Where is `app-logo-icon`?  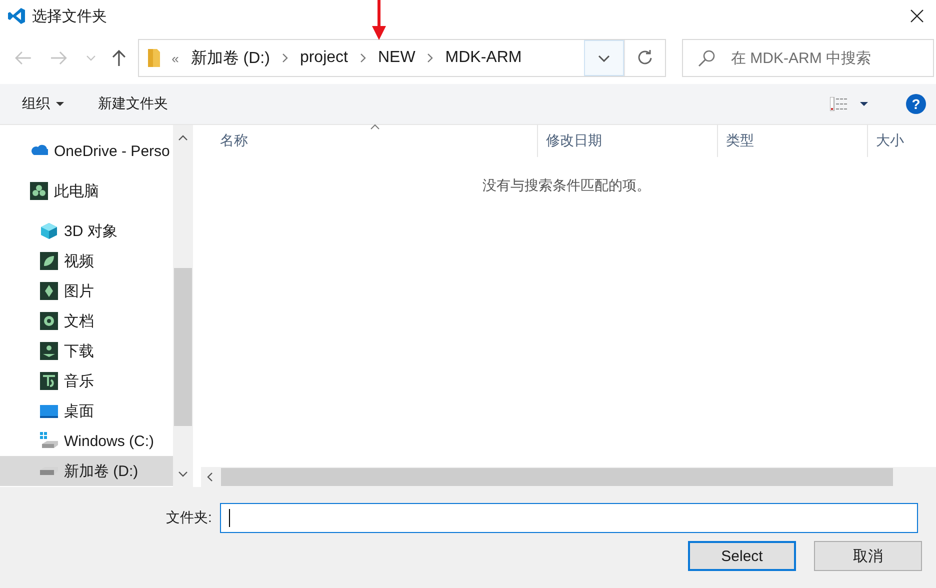 app-logo-icon is located at coordinates (17, 16).